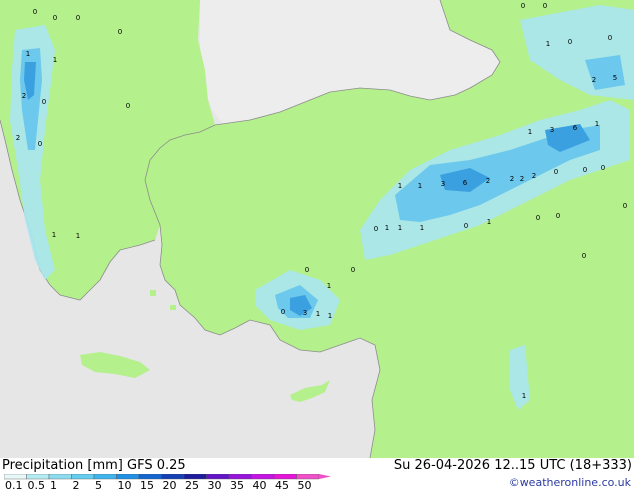 Image resolution: width=634 pixels, height=490 pixels. What do you see at coordinates (53, 484) in the screenshot?
I see `scale-label: 1` at bounding box center [53, 484].